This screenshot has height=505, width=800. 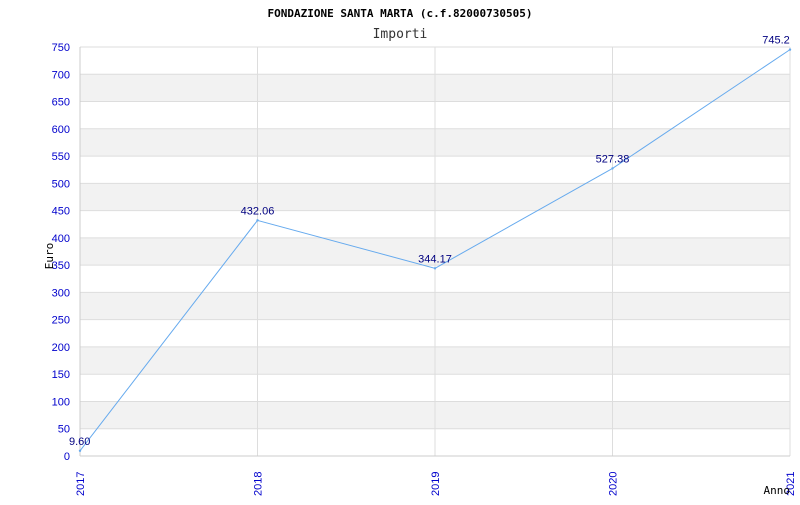 I want to click on y-tick-label: 650, so click(x=61, y=103).